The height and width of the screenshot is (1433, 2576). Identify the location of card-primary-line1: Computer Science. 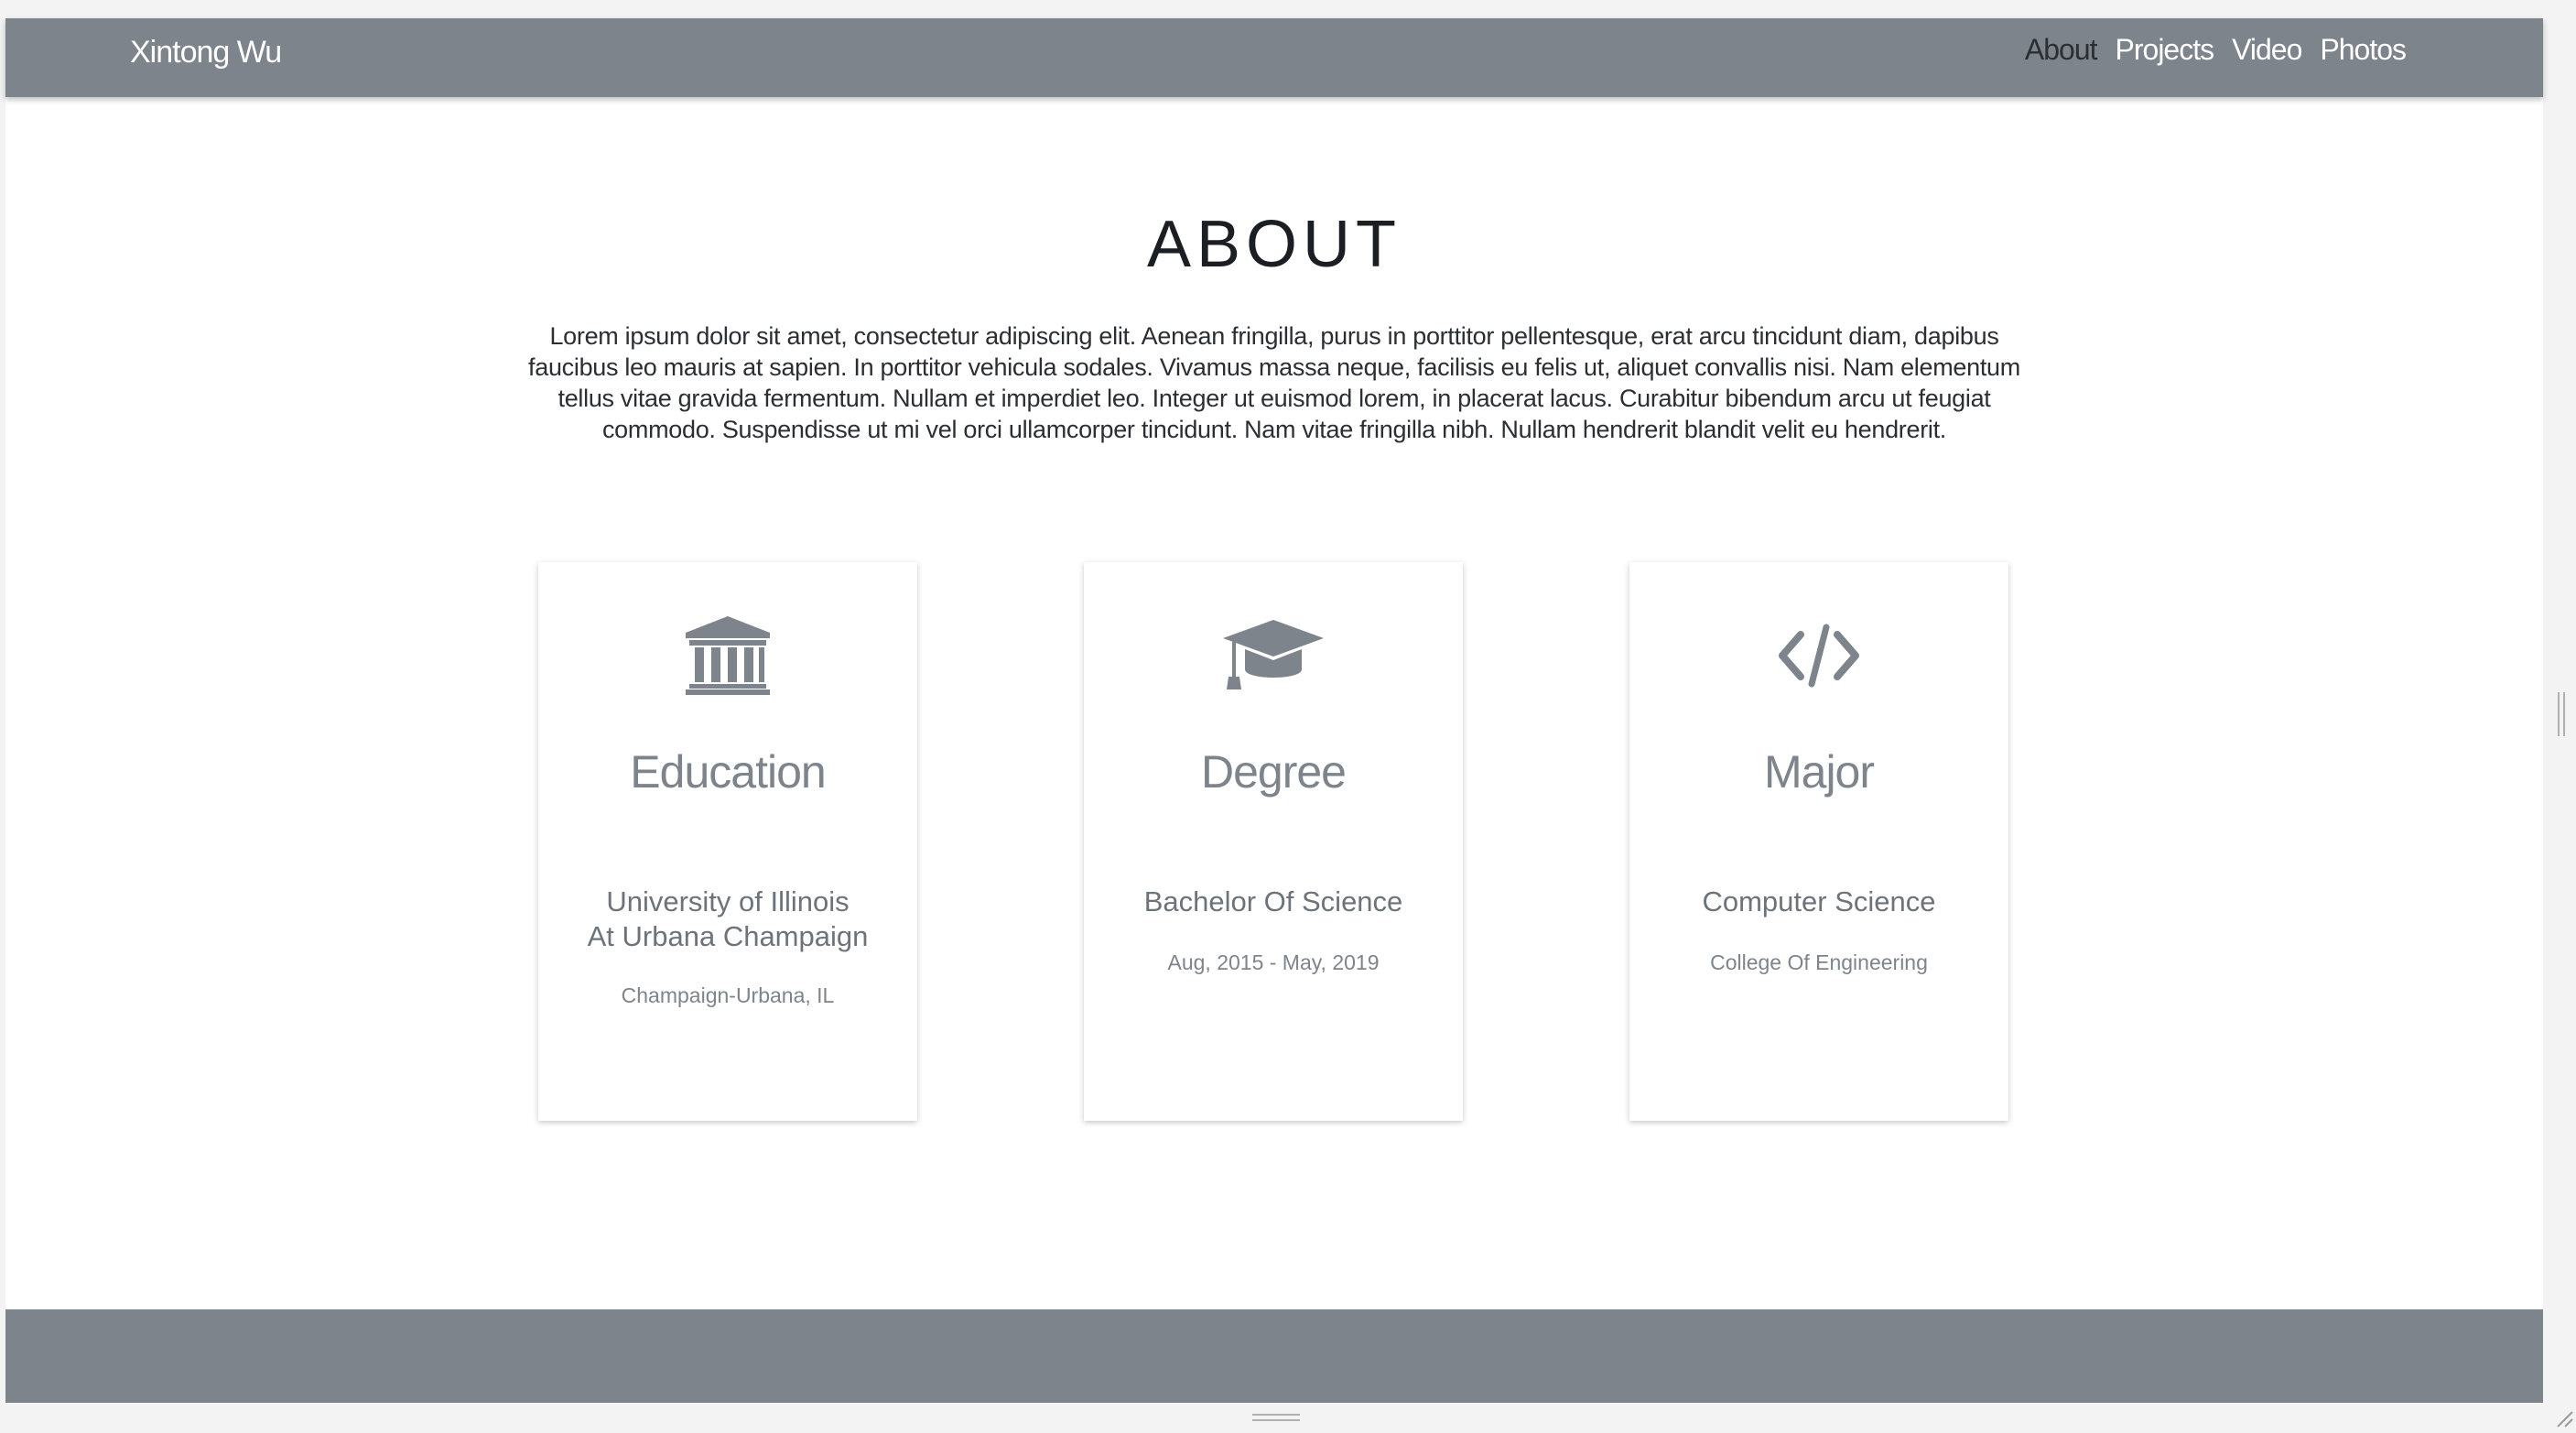
(1819, 901).